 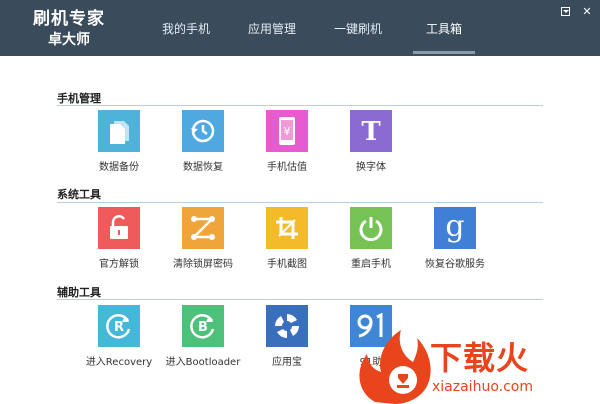 I want to click on tab-my-phone: 我的手机, so click(x=186, y=28).